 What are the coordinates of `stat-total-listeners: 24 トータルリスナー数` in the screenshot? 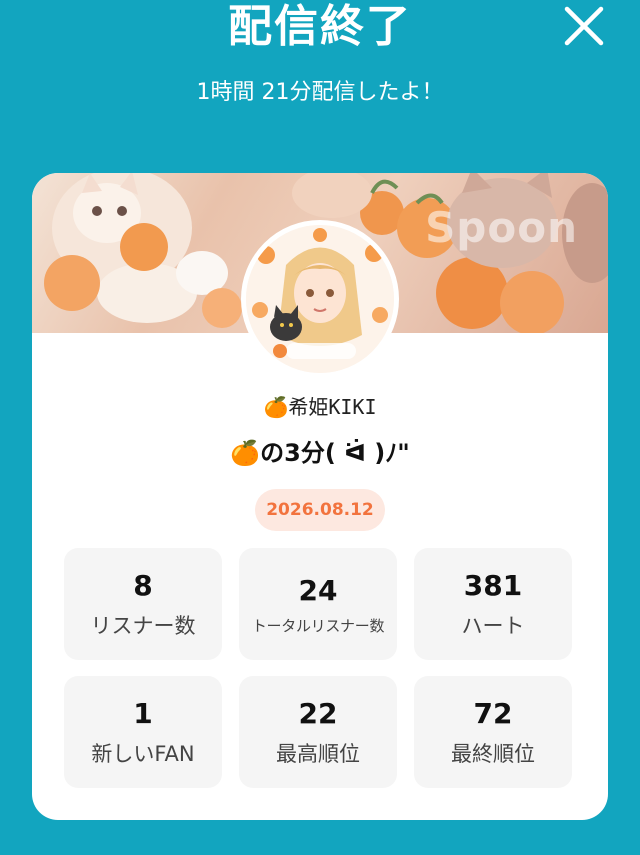 It's located at (318, 604).